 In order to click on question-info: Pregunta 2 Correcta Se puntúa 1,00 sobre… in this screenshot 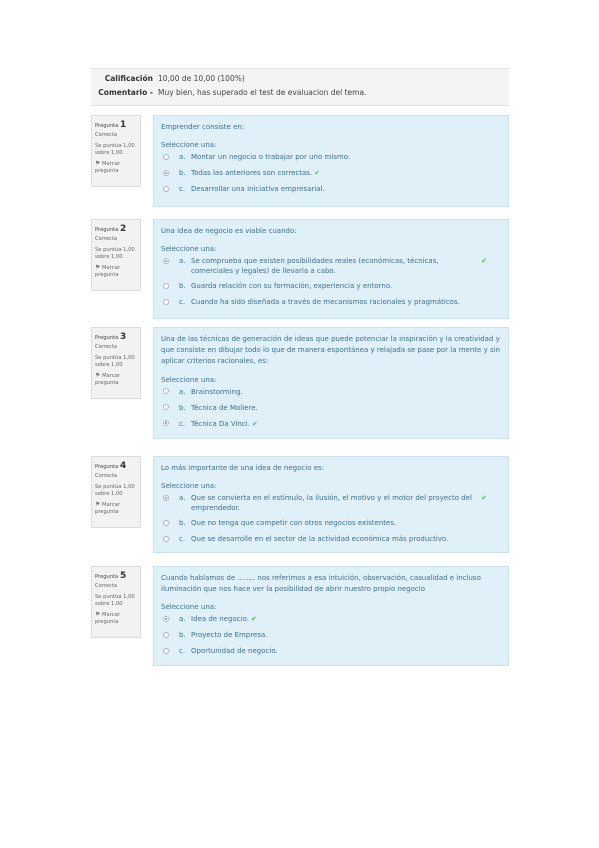, I will do `click(116, 255)`.